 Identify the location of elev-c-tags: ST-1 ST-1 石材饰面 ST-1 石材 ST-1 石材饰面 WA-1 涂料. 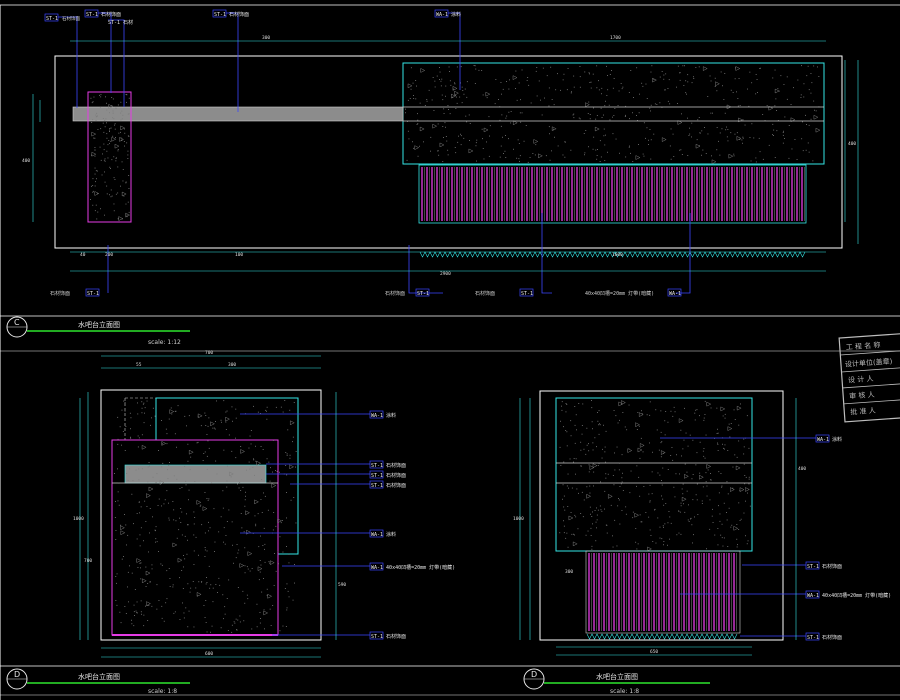
(252, 17).